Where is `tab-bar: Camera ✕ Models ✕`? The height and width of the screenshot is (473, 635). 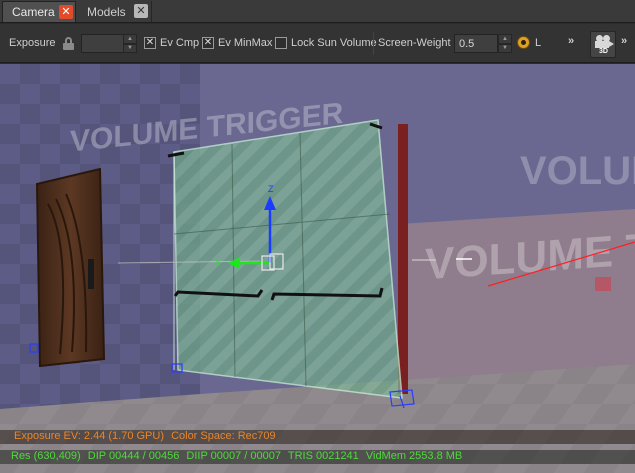 tab-bar: Camera ✕ Models ✕ is located at coordinates (317, 11).